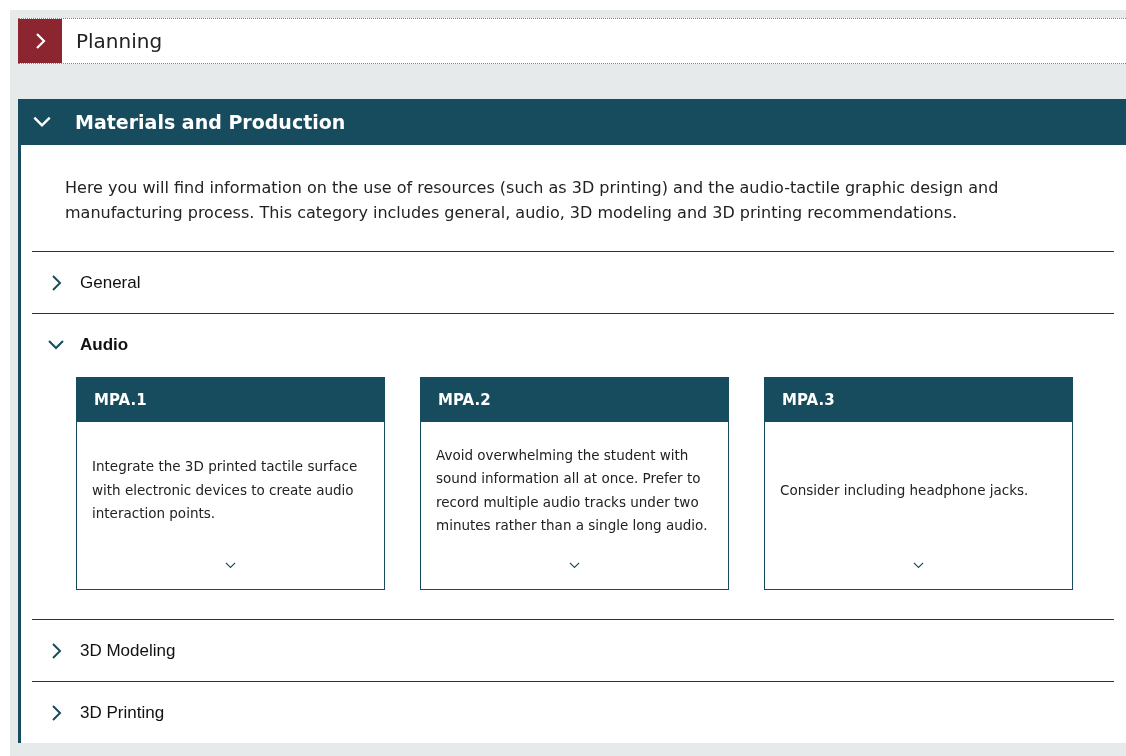 The width and height of the screenshot is (1126, 756). Describe the element at coordinates (573, 650) in the screenshot. I see `section-header: 3D Modeling` at that location.